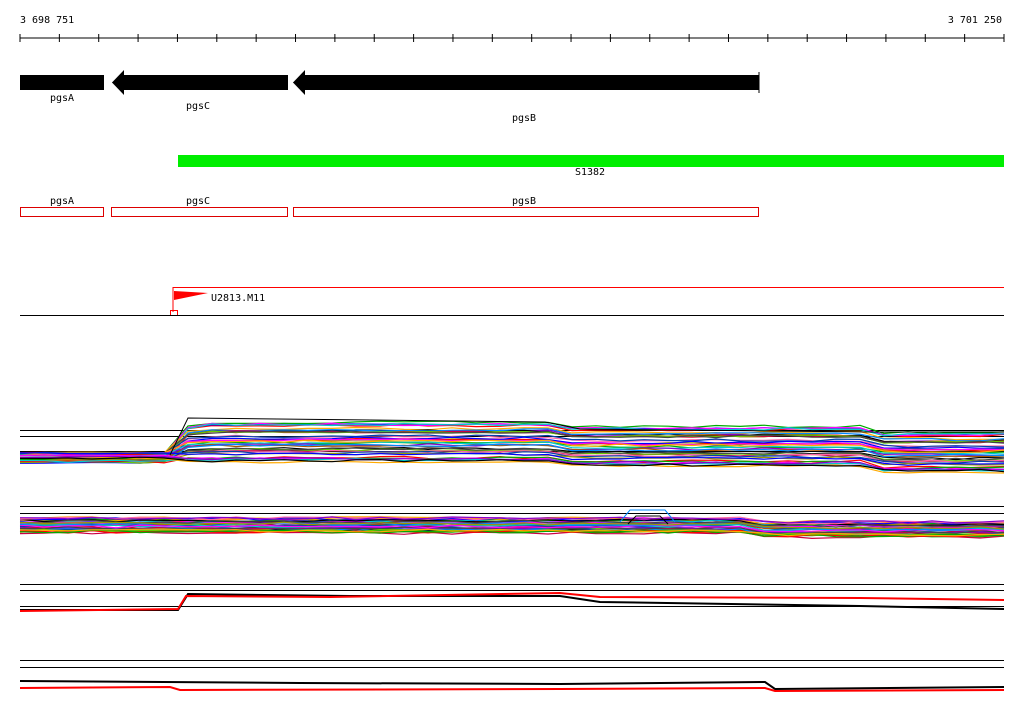 Image resolution: width=1024 pixels, height=714 pixels. I want to click on operon-box-pgsA-label: pgsA, so click(62, 201).